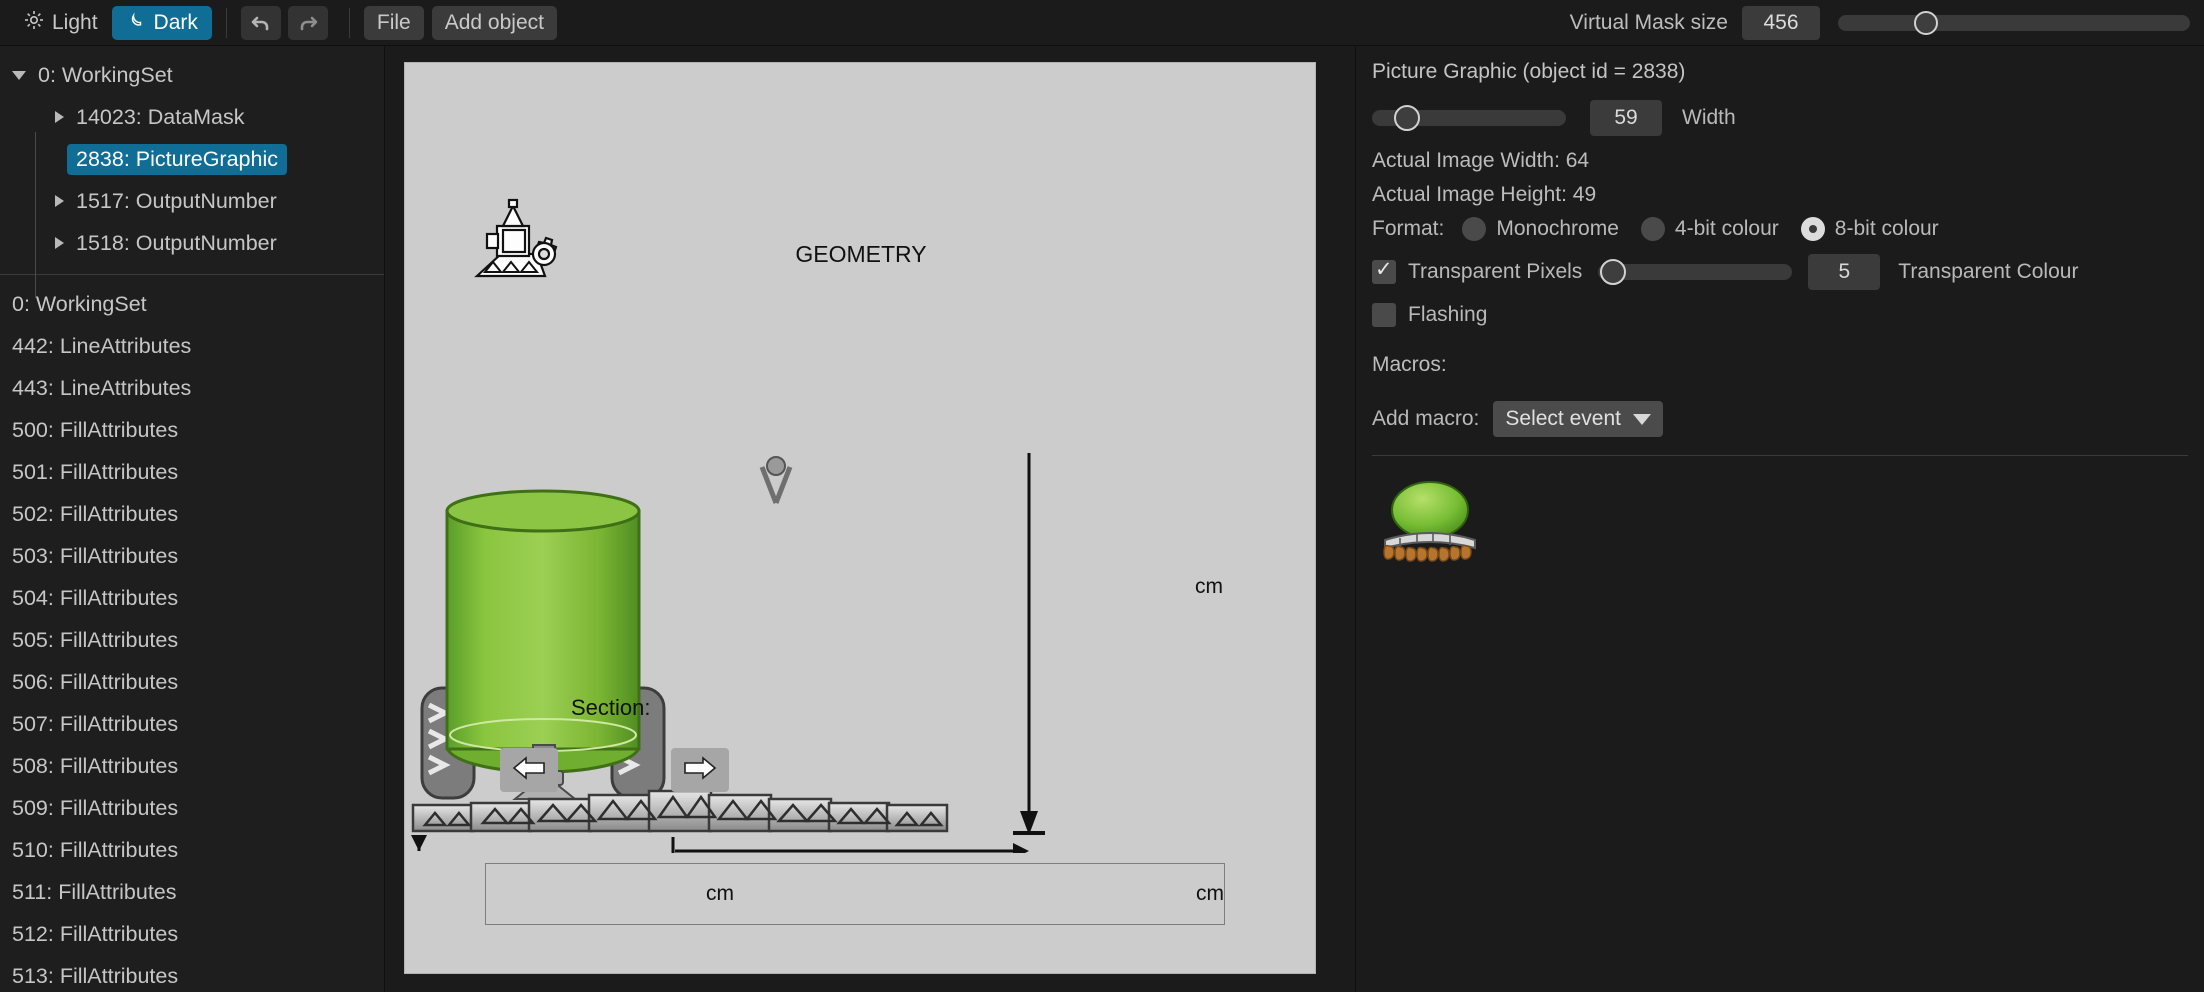  I want to click on tree-item-3: 1517: OutputNumber, so click(192, 201).